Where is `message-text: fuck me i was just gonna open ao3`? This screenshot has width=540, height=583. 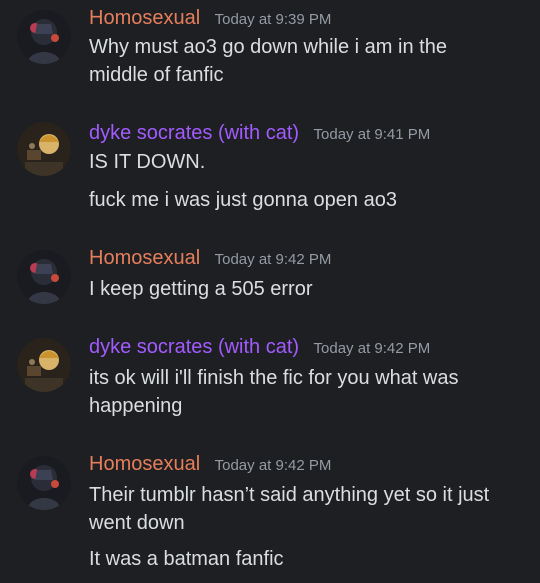 message-text: fuck me i was just gonna open ao3 is located at coordinates (243, 200).